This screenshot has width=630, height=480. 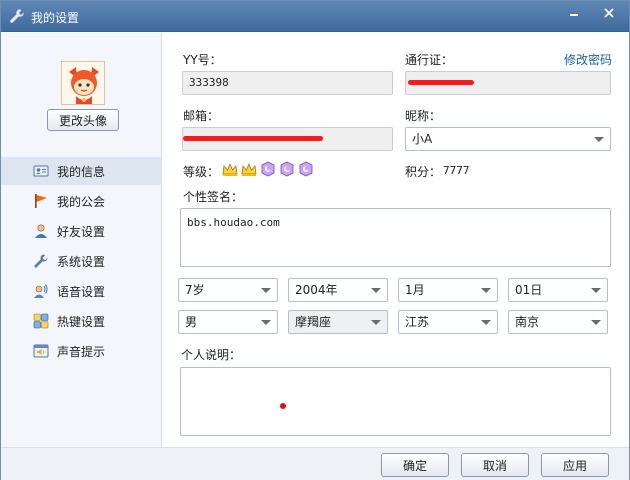 What do you see at coordinates (202, 60) in the screenshot?
I see `yy-number-label: YY号：` at bounding box center [202, 60].